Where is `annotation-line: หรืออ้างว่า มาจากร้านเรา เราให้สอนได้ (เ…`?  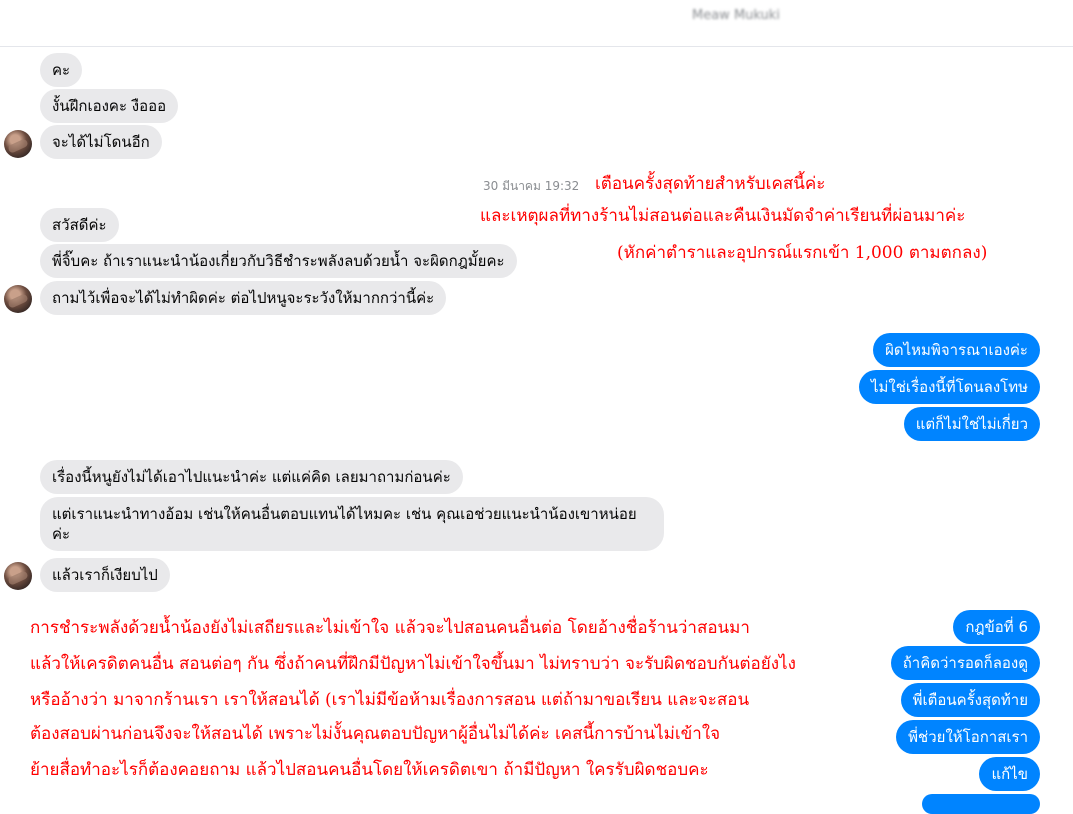
annotation-line: หรืออ้างว่า มาจากร้านเรา เราให้สอนได้ (เ… is located at coordinates (390, 700).